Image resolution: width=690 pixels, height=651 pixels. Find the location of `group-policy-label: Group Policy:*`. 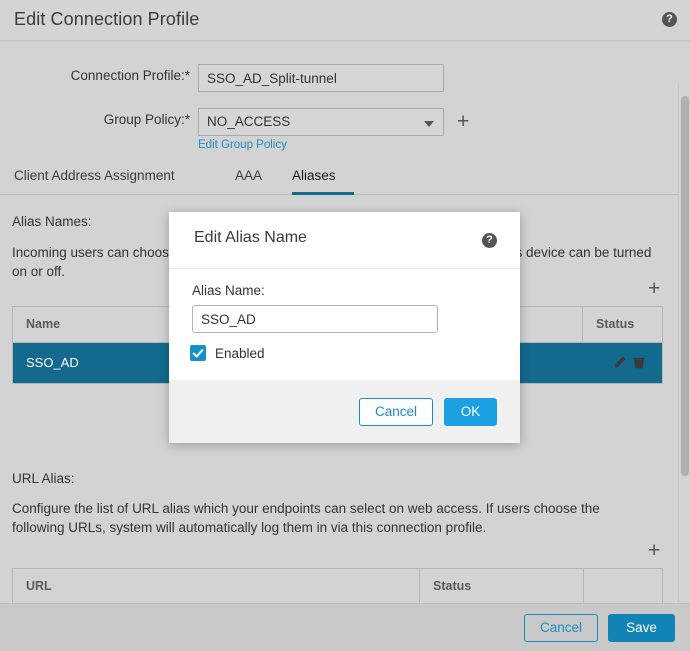

group-policy-label: Group Policy:* is located at coordinates (146, 119).